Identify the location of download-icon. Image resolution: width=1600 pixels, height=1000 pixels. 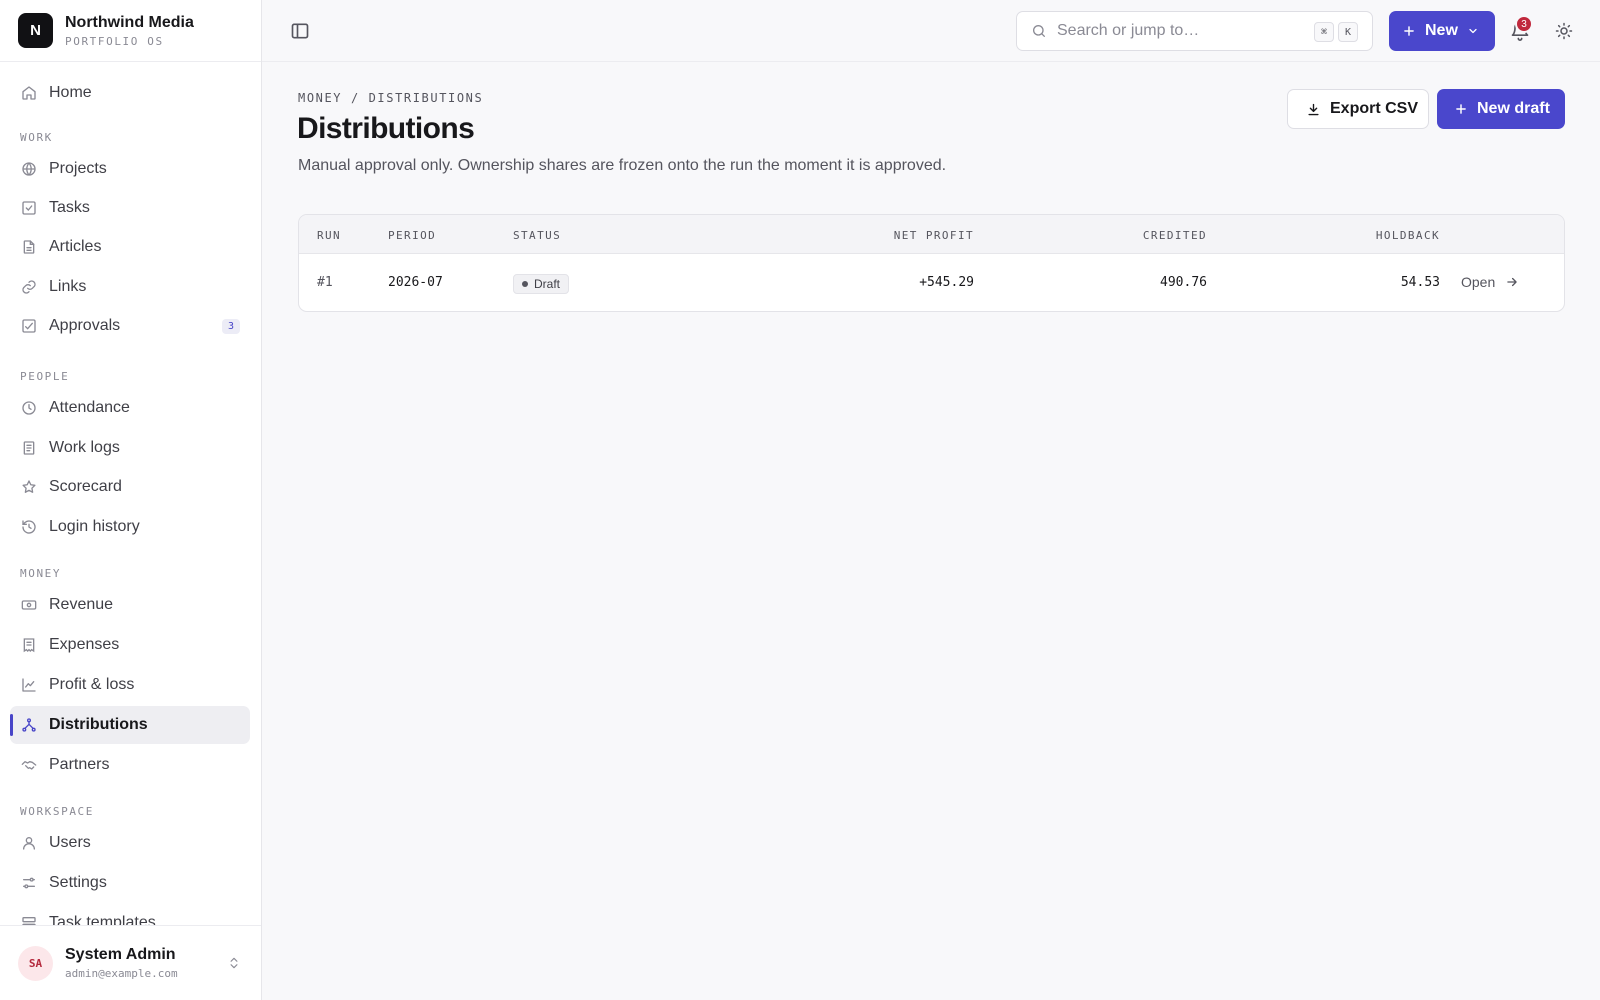
(1313, 109).